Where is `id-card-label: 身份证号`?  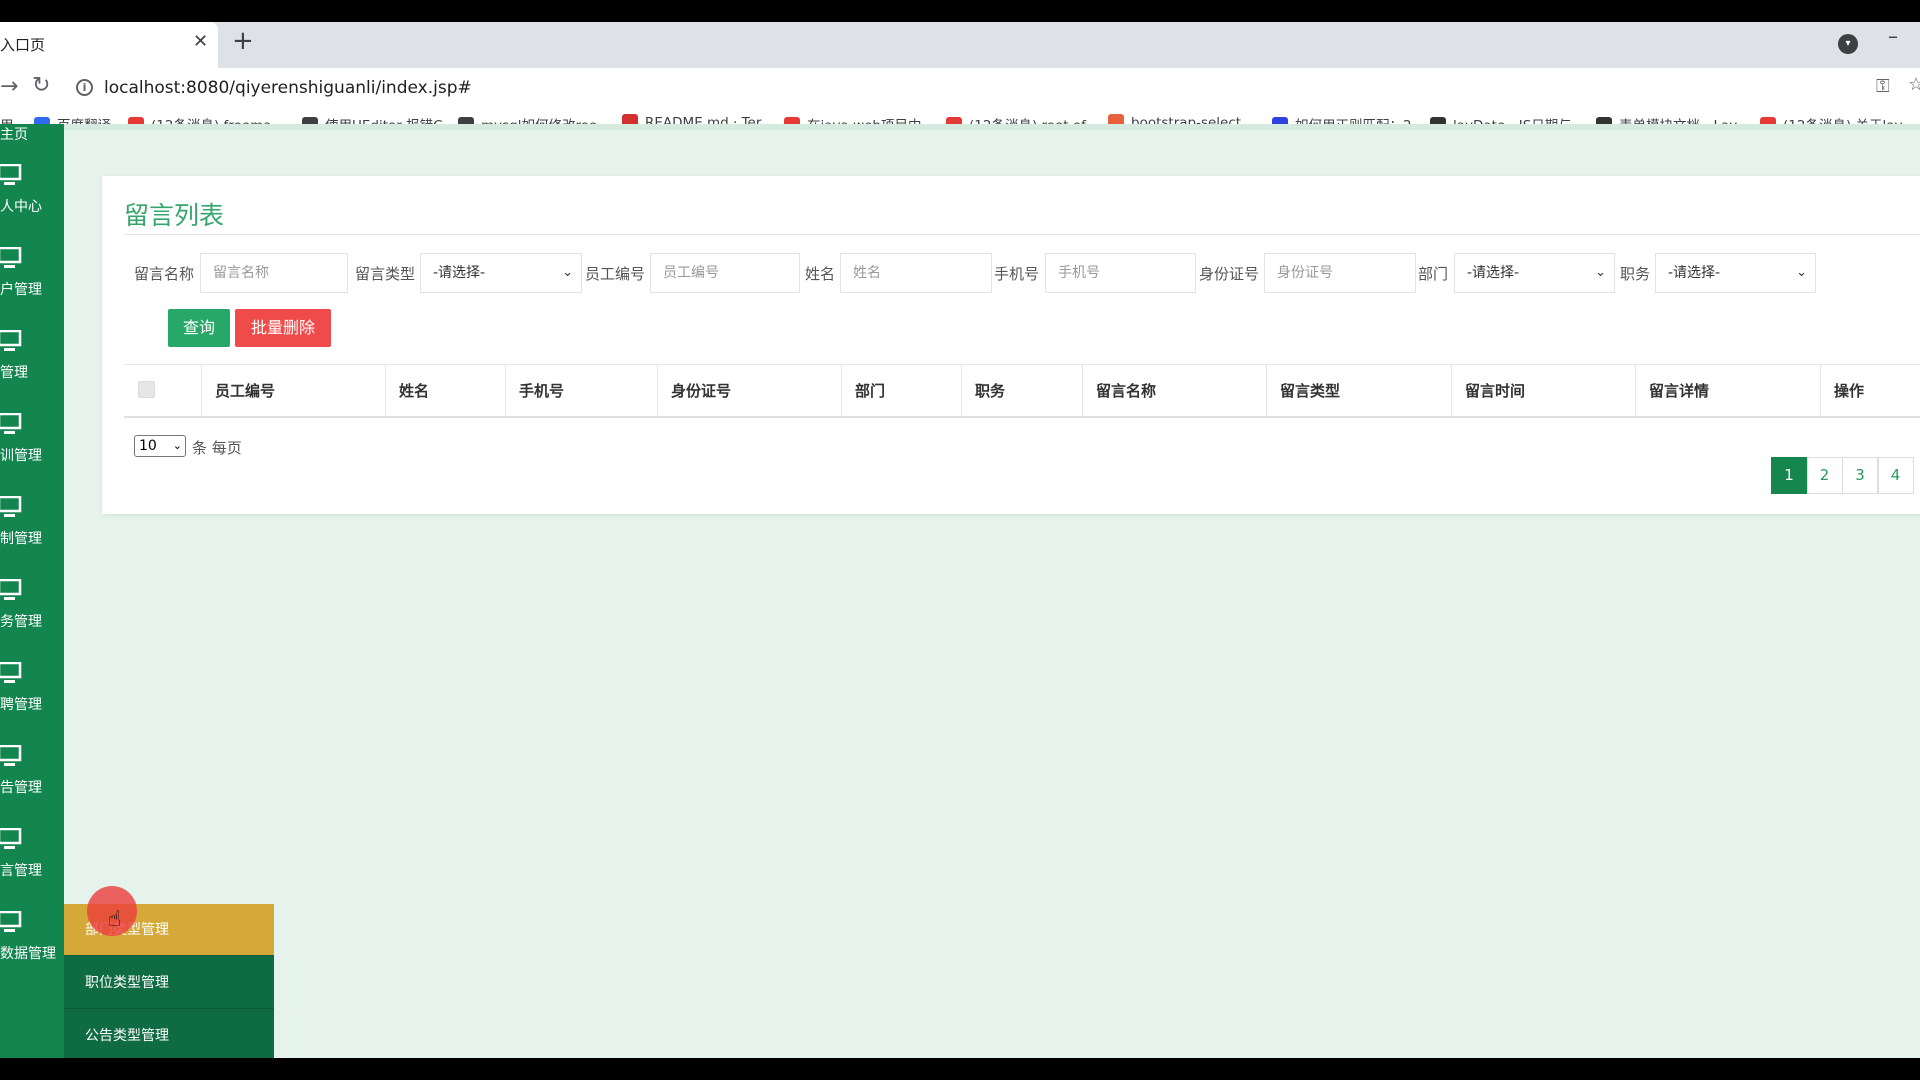
id-card-label: 身份证号 is located at coordinates (1229, 274).